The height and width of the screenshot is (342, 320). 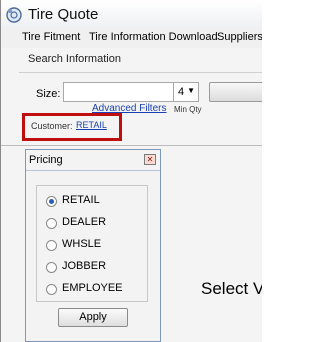 I want to click on menu-tire-fitment: Tire Fitment, so click(x=51, y=37).